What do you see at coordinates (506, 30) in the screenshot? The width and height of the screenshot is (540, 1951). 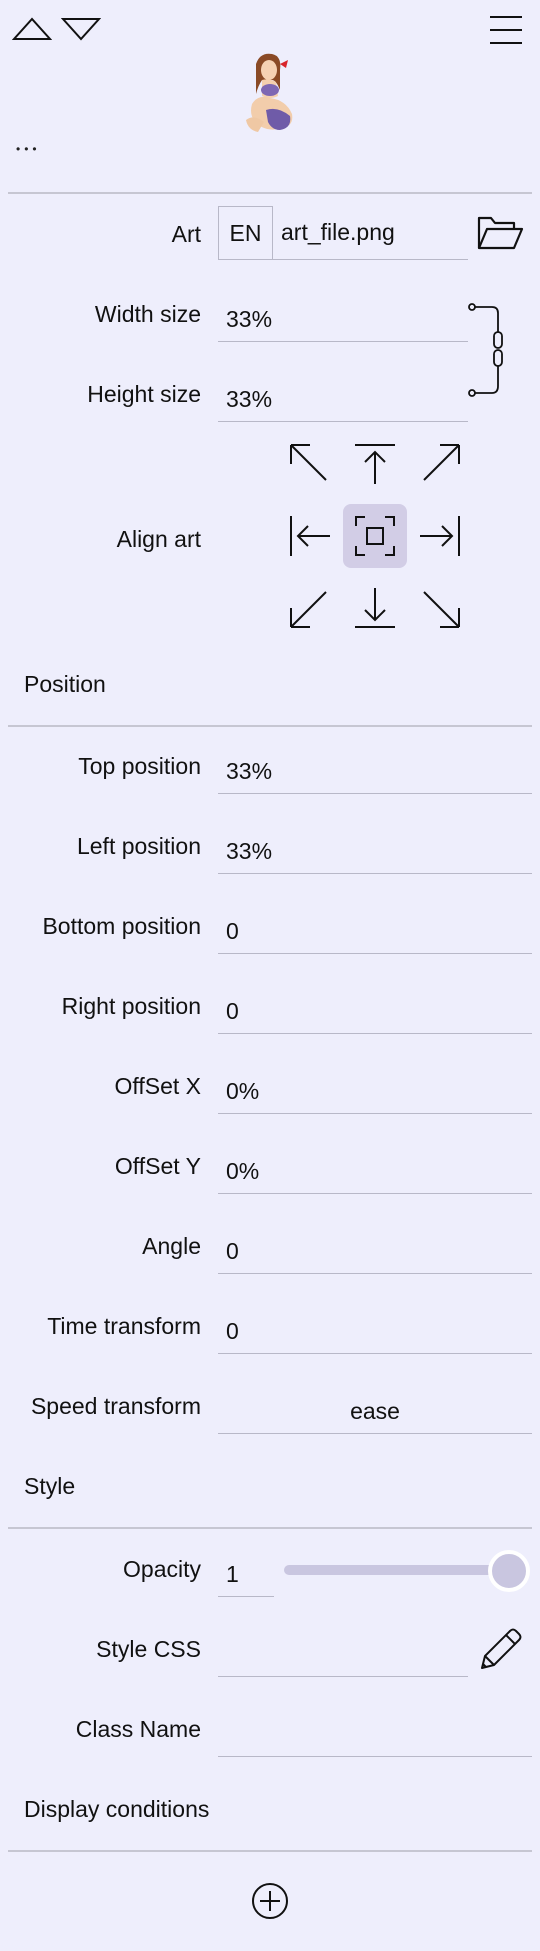 I see `menu-icon` at bounding box center [506, 30].